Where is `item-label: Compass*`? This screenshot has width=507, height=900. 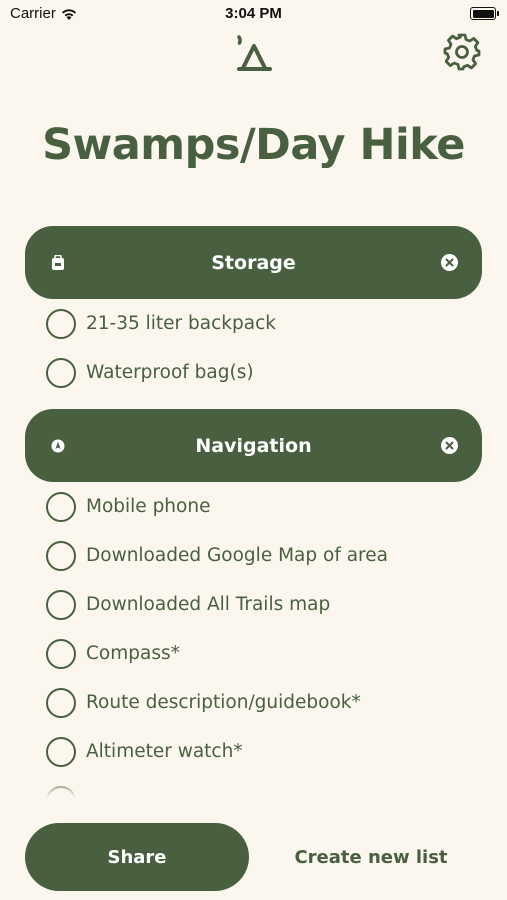 item-label: Compass* is located at coordinates (133, 653).